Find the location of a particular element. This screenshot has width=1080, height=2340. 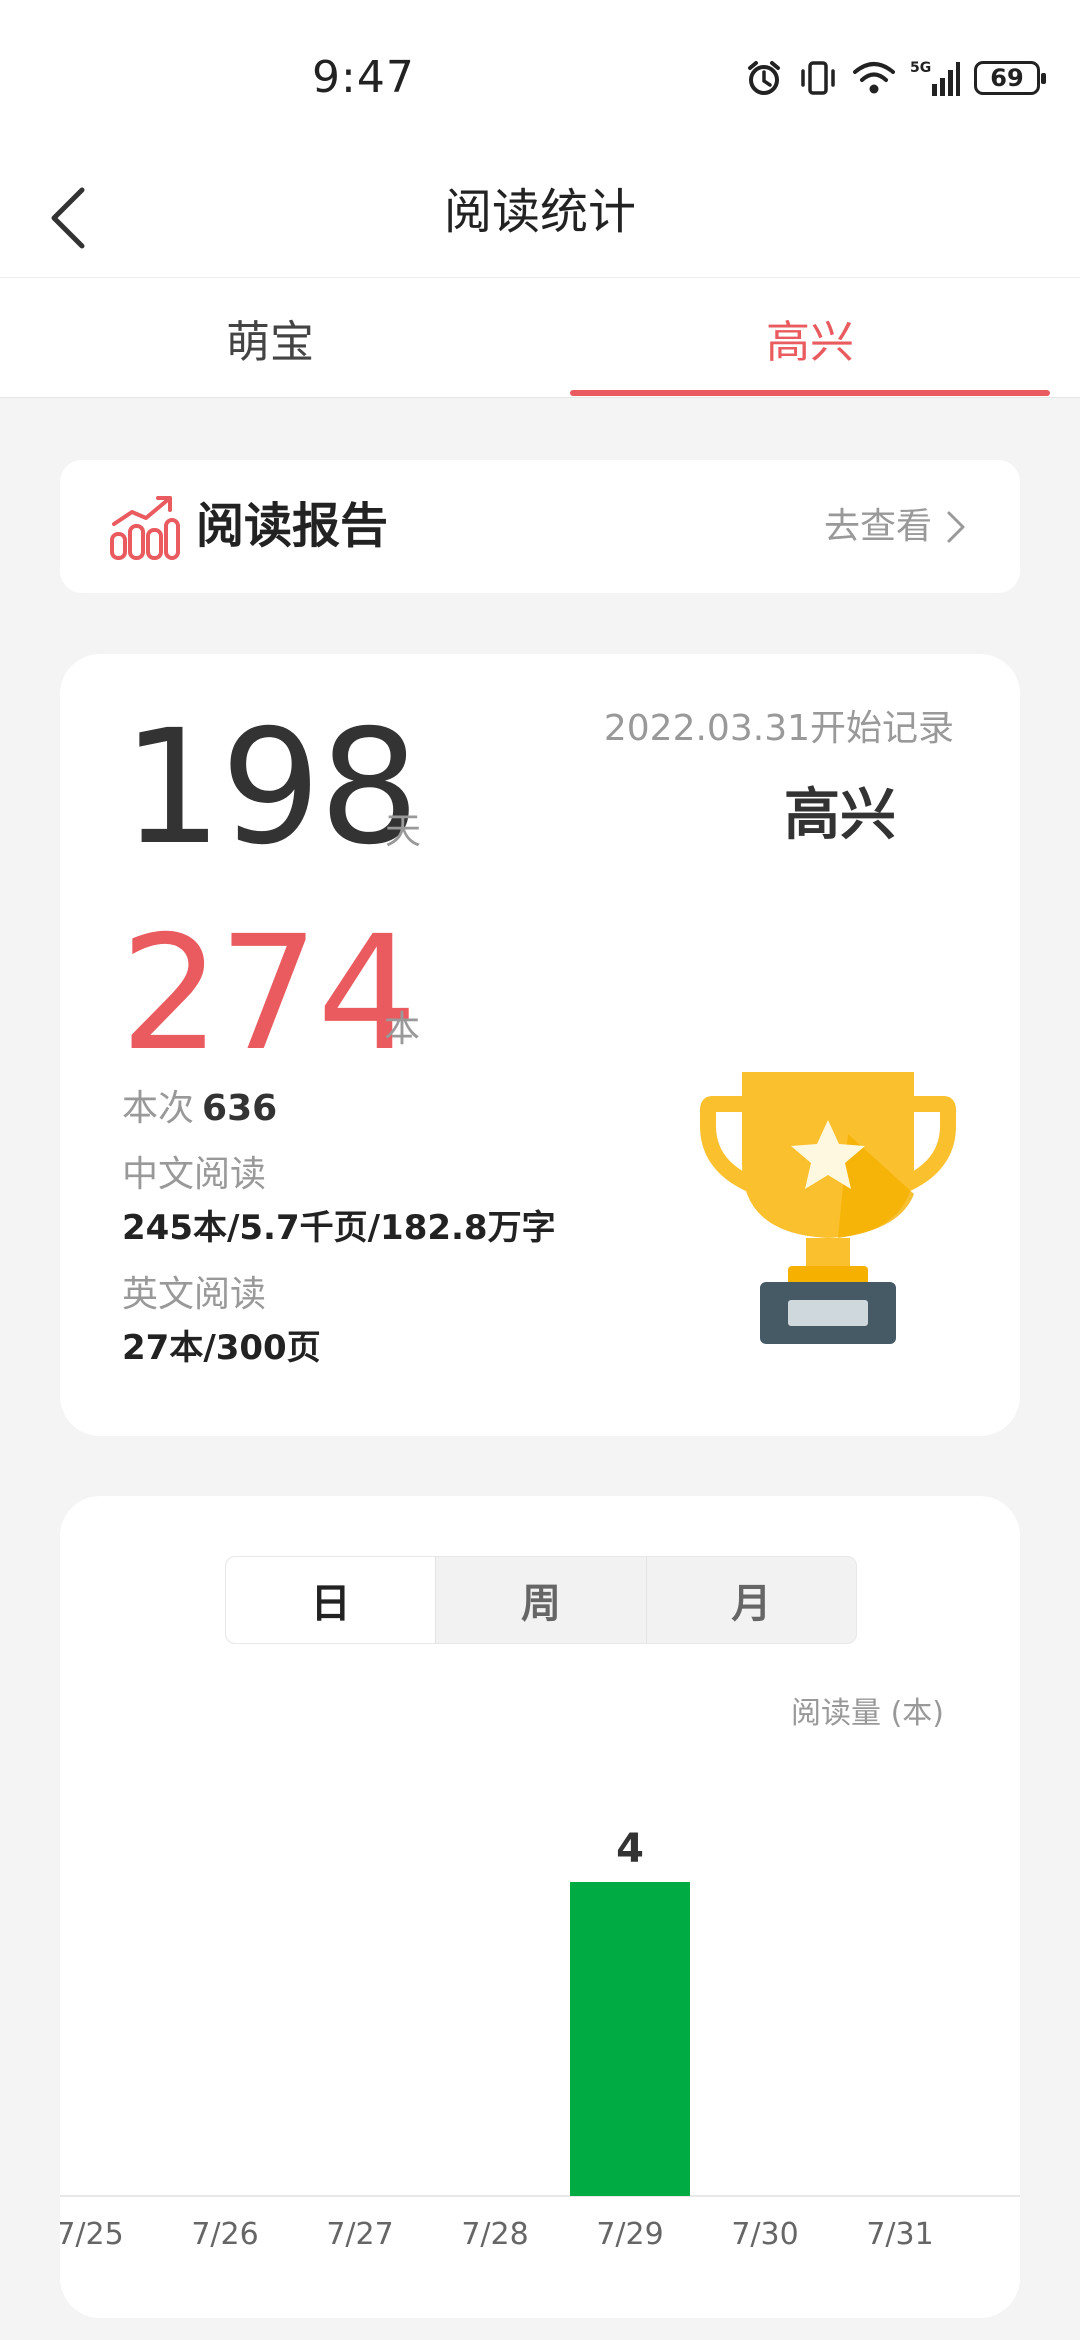

view-report-link: 去查看 is located at coordinates (895, 527).